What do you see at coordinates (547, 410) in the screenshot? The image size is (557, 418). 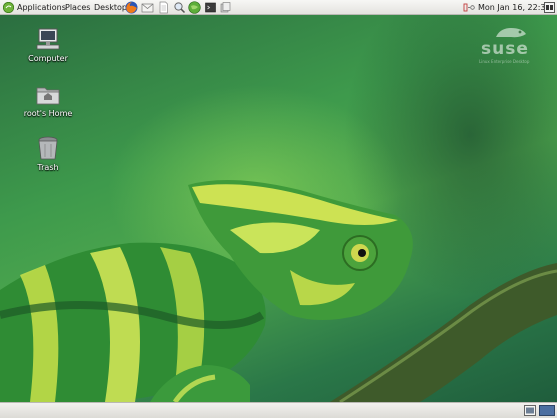 I see `workspace-switcher` at bounding box center [547, 410].